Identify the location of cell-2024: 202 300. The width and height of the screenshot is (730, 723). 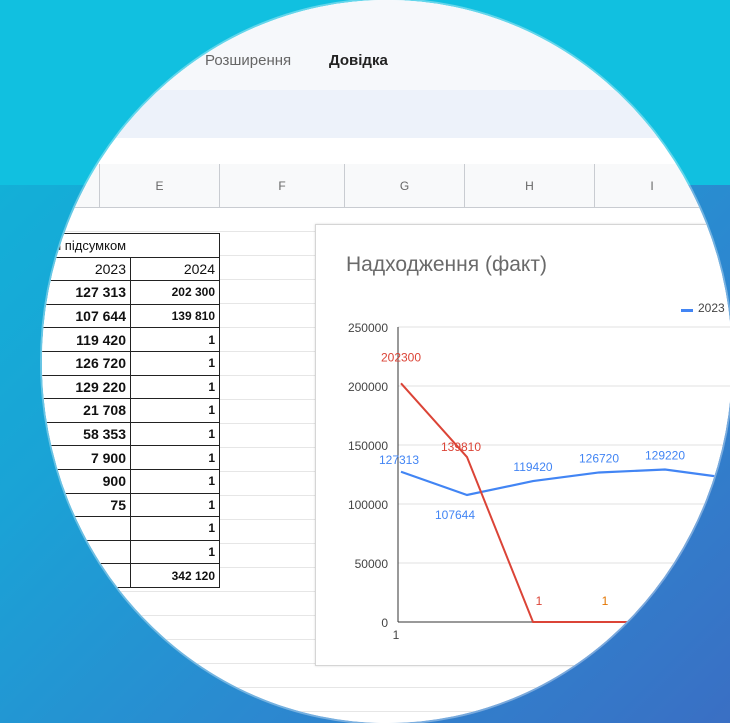
(175, 292).